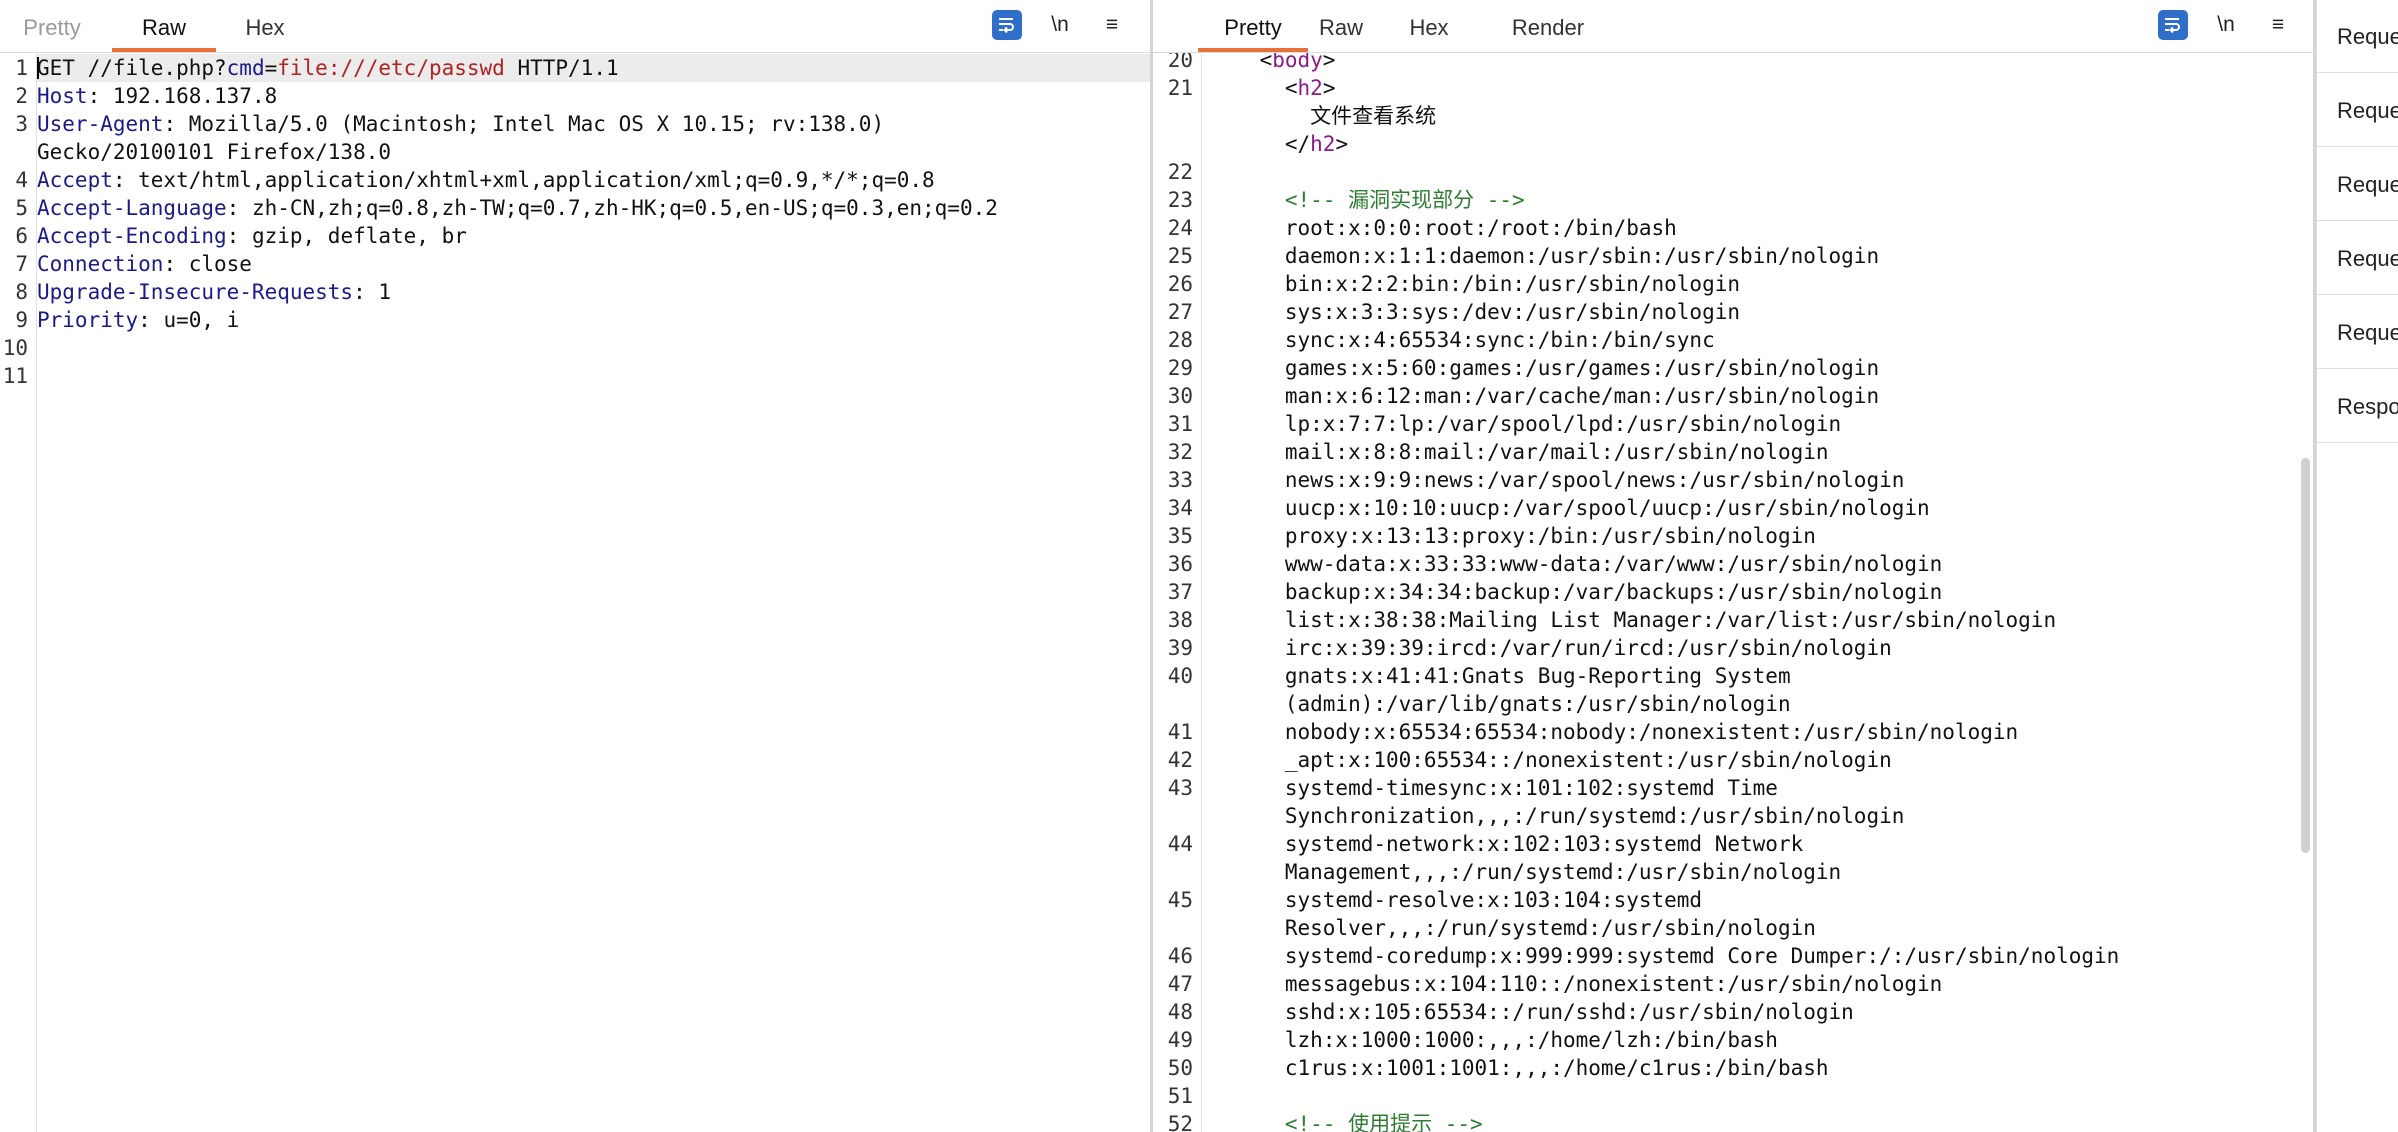  What do you see at coordinates (593, 236) in the screenshot?
I see `code-line: Accept-Encoding: gzip, deflate, br` at bounding box center [593, 236].